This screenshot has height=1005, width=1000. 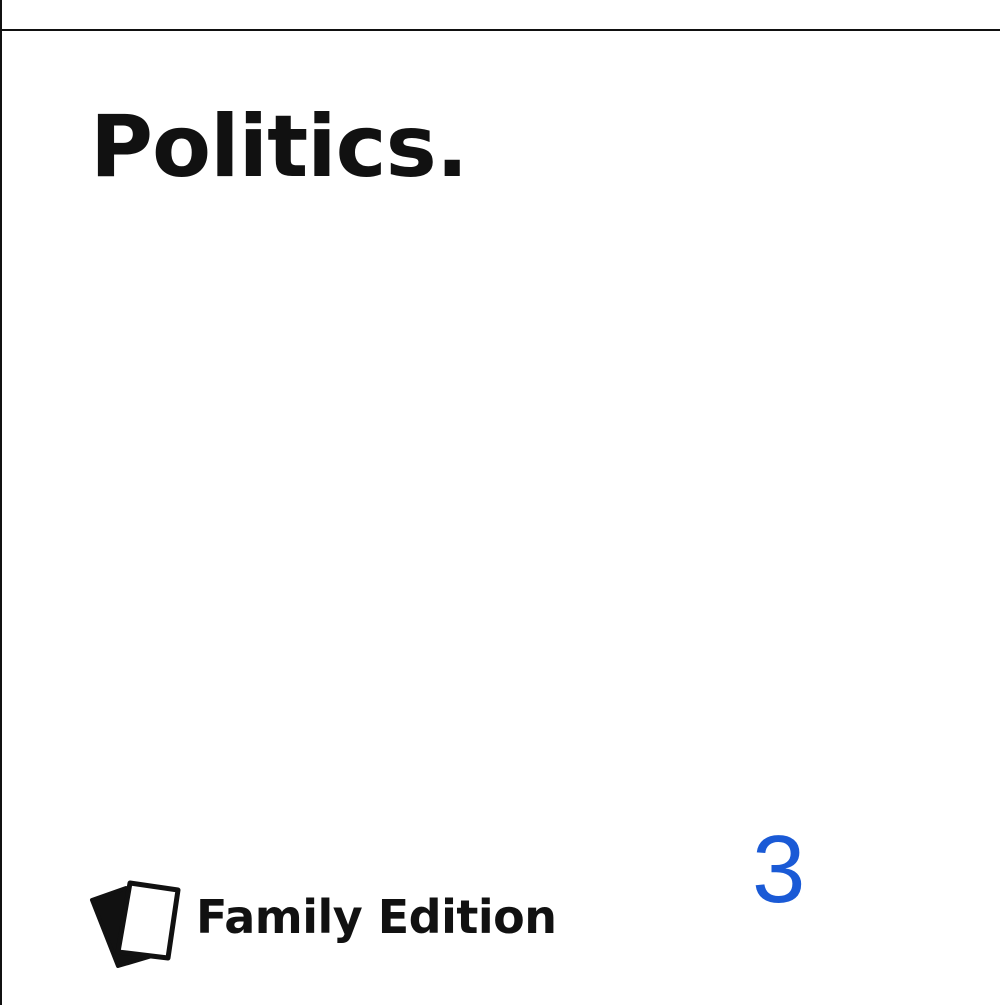 What do you see at coordinates (500, 30) in the screenshot?
I see `card-top-border` at bounding box center [500, 30].